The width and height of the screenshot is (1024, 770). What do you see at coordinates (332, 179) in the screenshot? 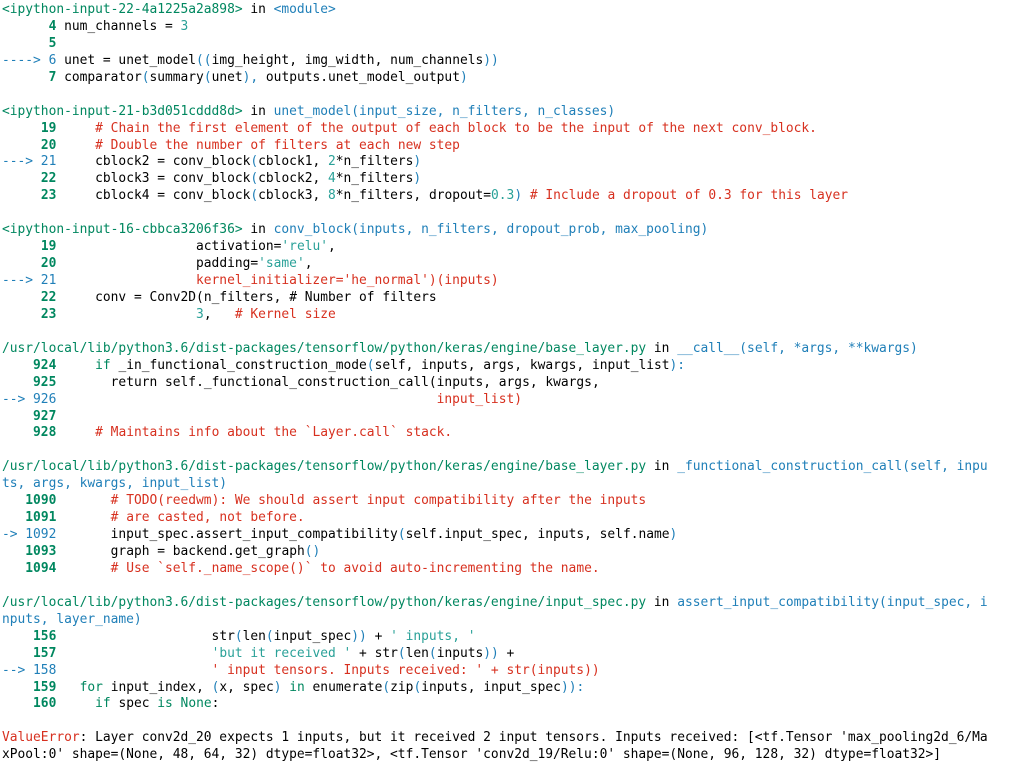
I see `traceback-segment: 4` at bounding box center [332, 179].